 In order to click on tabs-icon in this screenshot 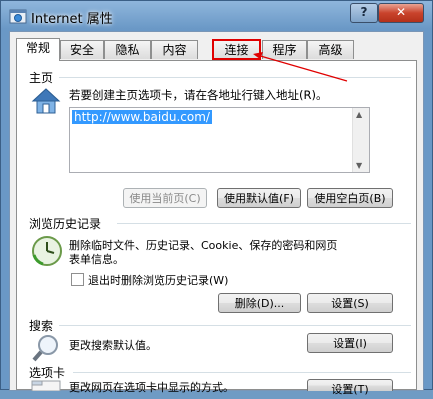, I will do `click(46, 385)`.